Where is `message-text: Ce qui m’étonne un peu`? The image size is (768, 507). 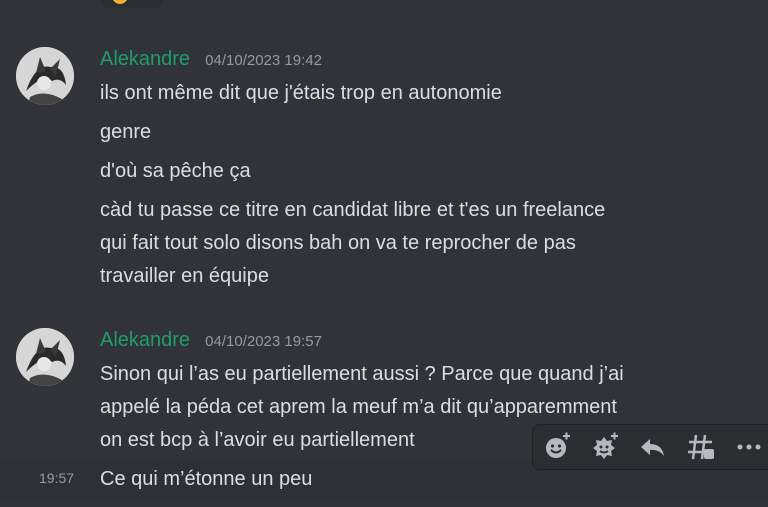 message-text: Ce qui m’étonne un peu is located at coordinates (206, 479).